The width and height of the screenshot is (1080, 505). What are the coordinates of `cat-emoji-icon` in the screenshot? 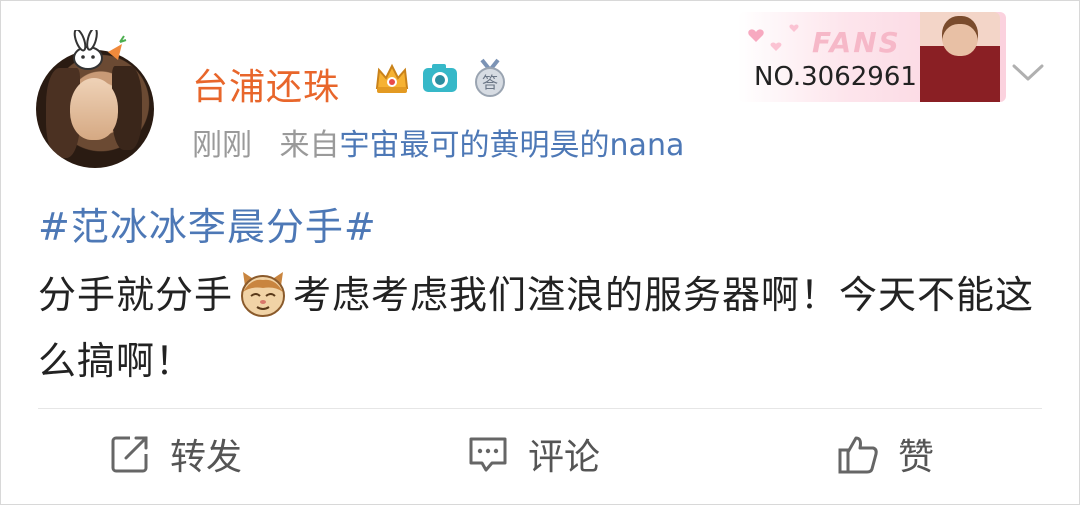 It's located at (263, 294).